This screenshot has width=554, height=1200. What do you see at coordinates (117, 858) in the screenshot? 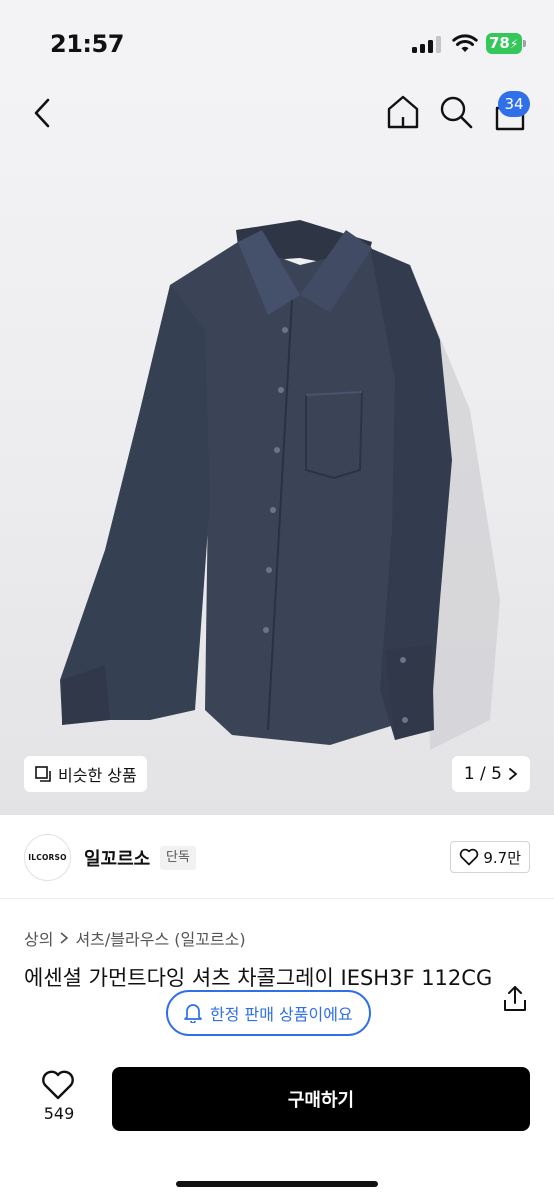
I see `brand-name: 일꼬르소` at bounding box center [117, 858].